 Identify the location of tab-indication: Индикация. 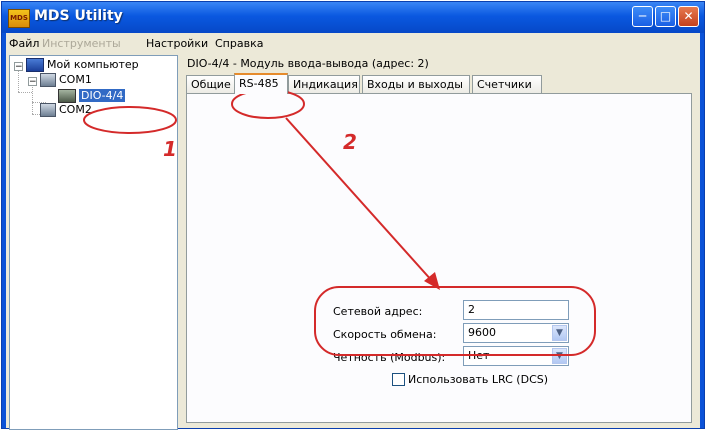
(324, 84).